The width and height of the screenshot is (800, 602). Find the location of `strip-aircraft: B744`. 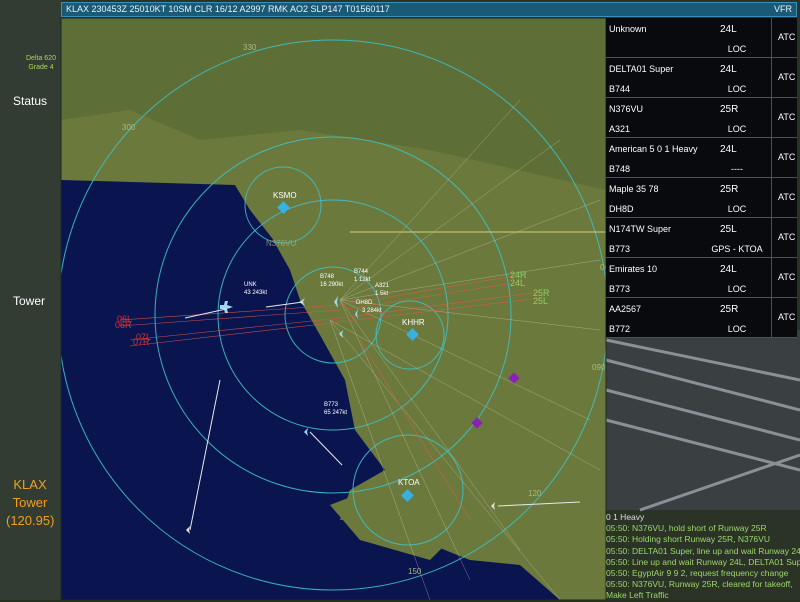

strip-aircraft: B744 is located at coordinates (620, 89).